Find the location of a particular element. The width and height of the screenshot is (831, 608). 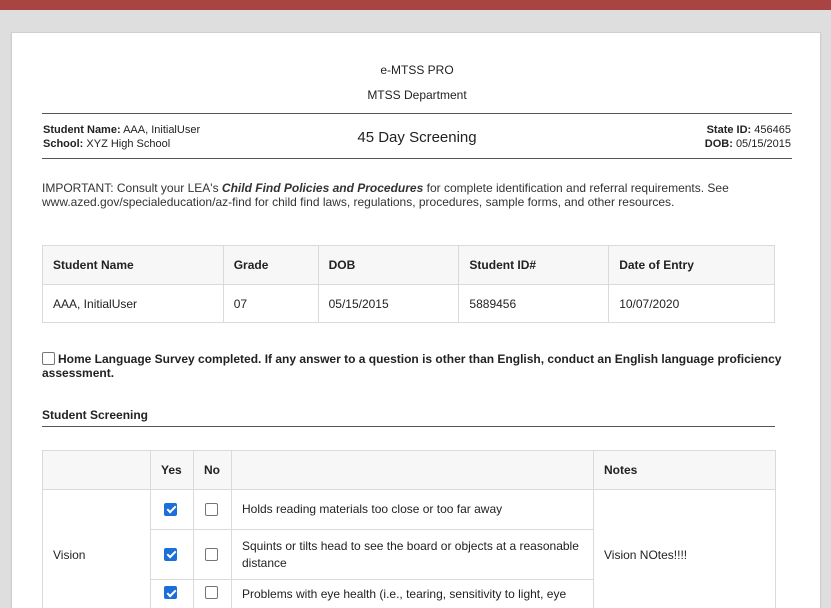

state-id-label: State ID: is located at coordinates (729, 130).